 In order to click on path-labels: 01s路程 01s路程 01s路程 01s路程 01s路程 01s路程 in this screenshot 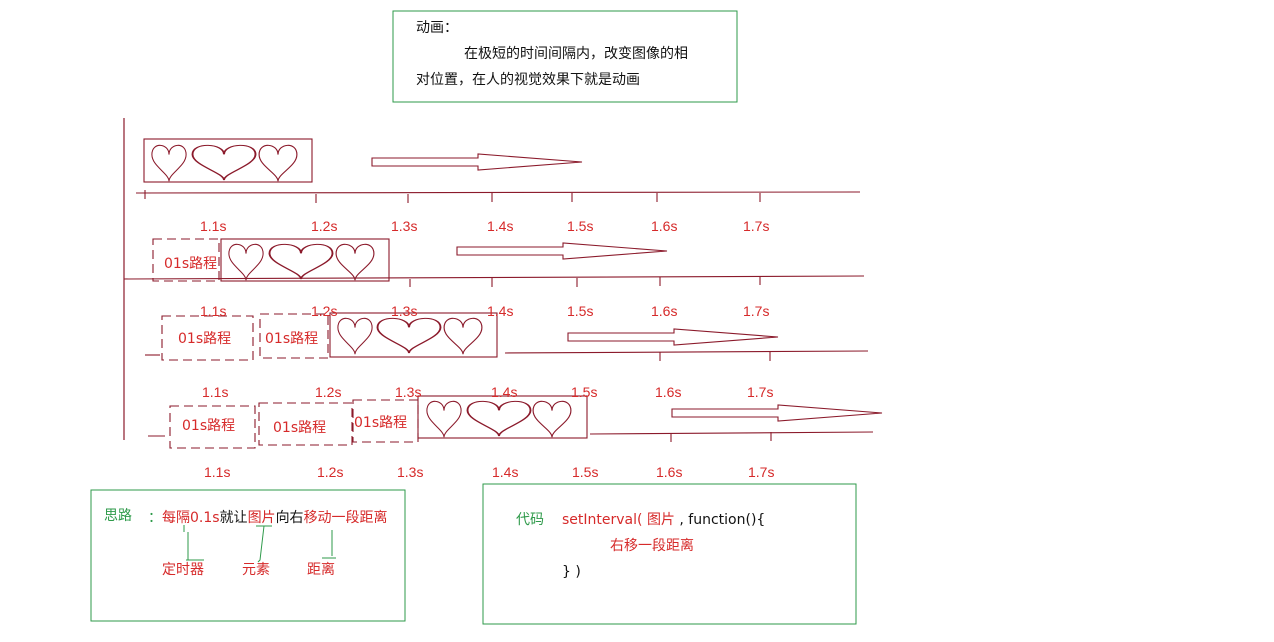, I will do `click(285, 346)`.